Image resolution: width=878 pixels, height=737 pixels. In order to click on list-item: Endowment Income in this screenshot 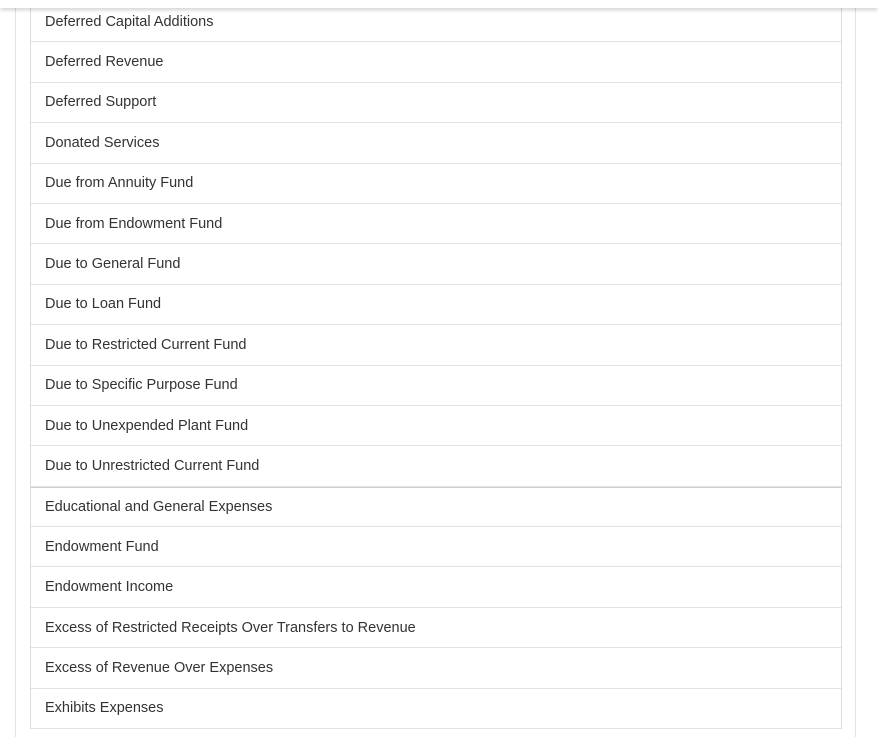, I will do `click(436, 587)`.